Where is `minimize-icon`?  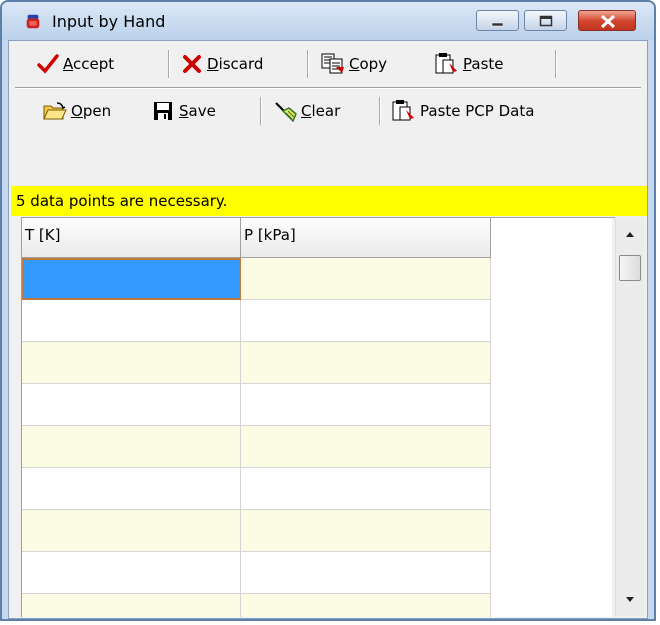 minimize-icon is located at coordinates (497, 24).